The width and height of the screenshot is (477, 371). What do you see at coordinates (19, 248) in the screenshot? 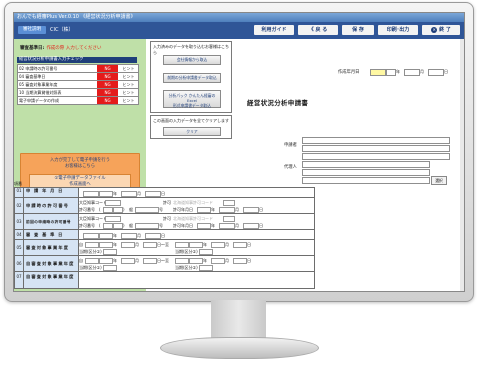
I see `row-number: 05` at bounding box center [19, 248].